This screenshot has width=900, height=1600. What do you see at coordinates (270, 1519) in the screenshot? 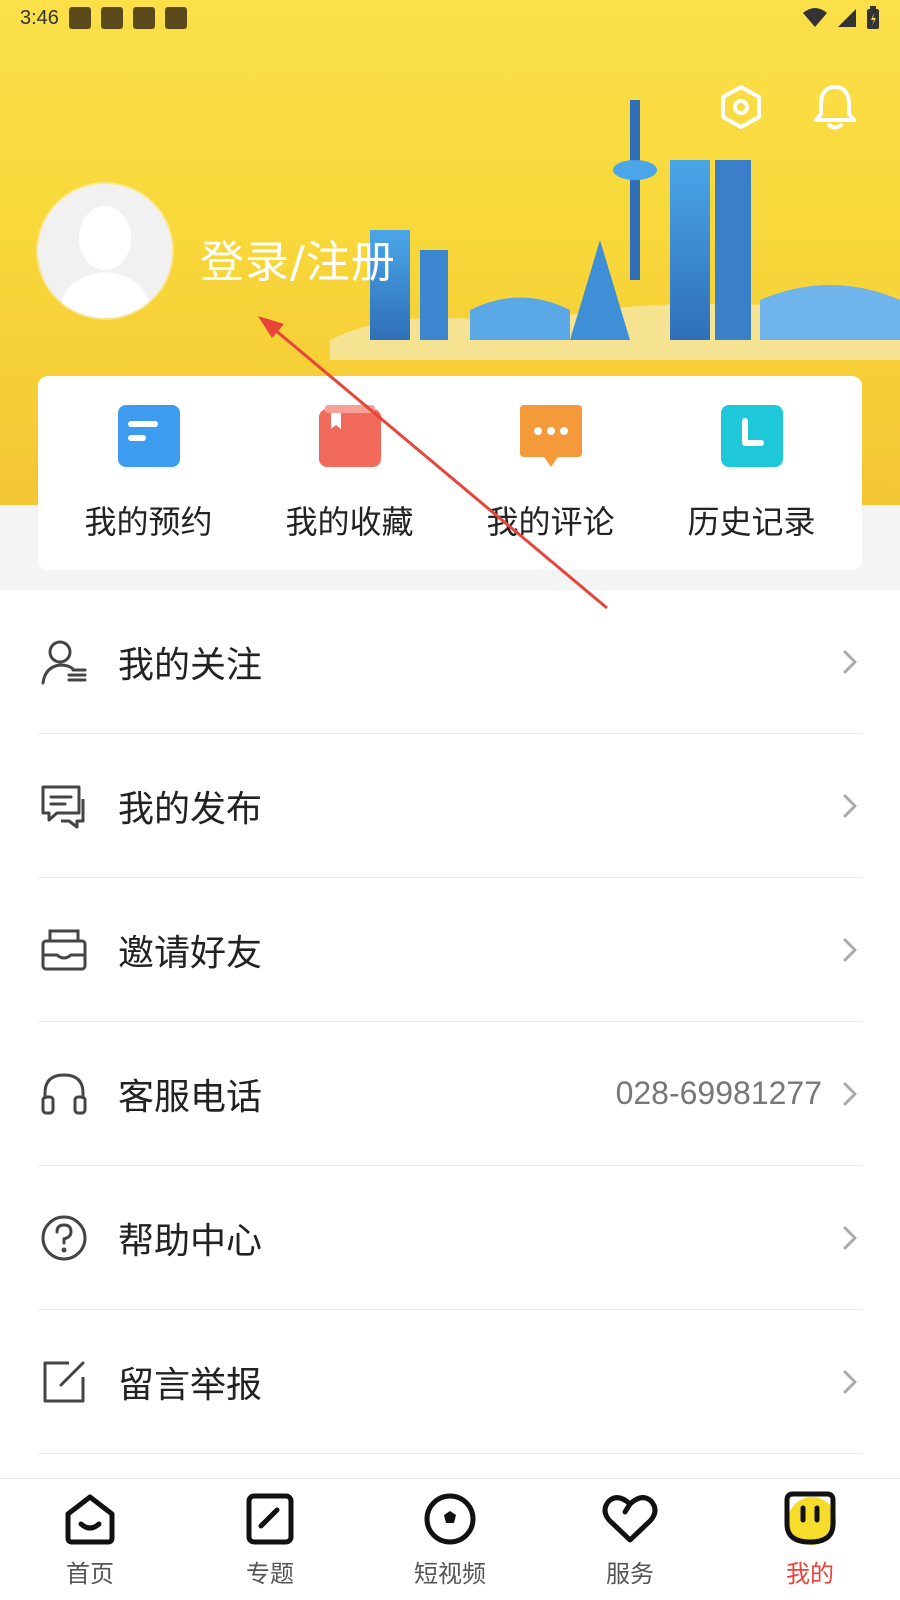
I see `topic-icon` at bounding box center [270, 1519].